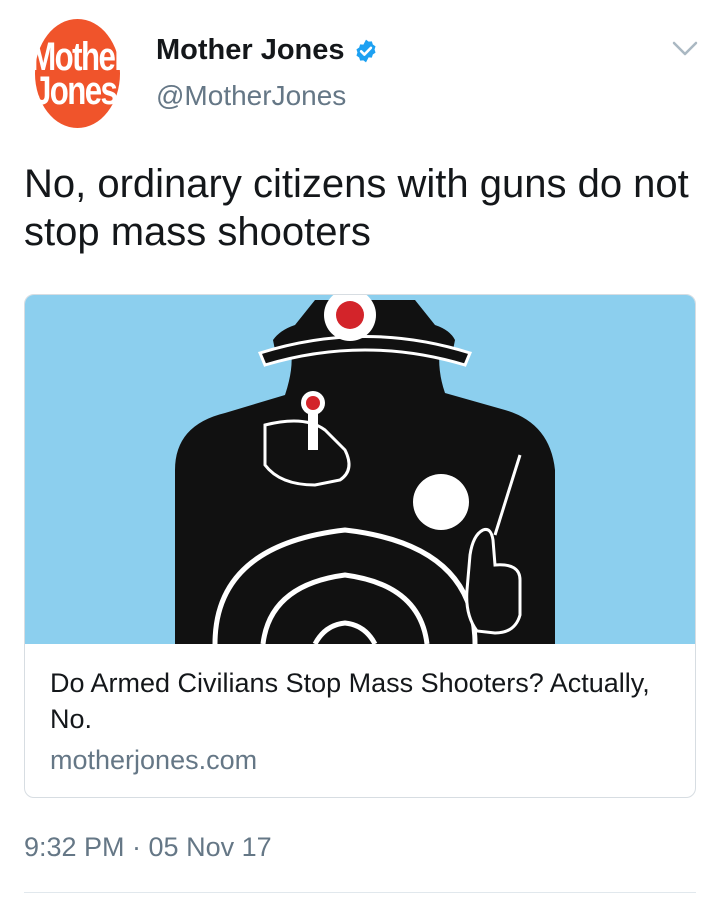  What do you see at coordinates (365, 50) in the screenshot?
I see `verified-badge-icon` at bounding box center [365, 50].